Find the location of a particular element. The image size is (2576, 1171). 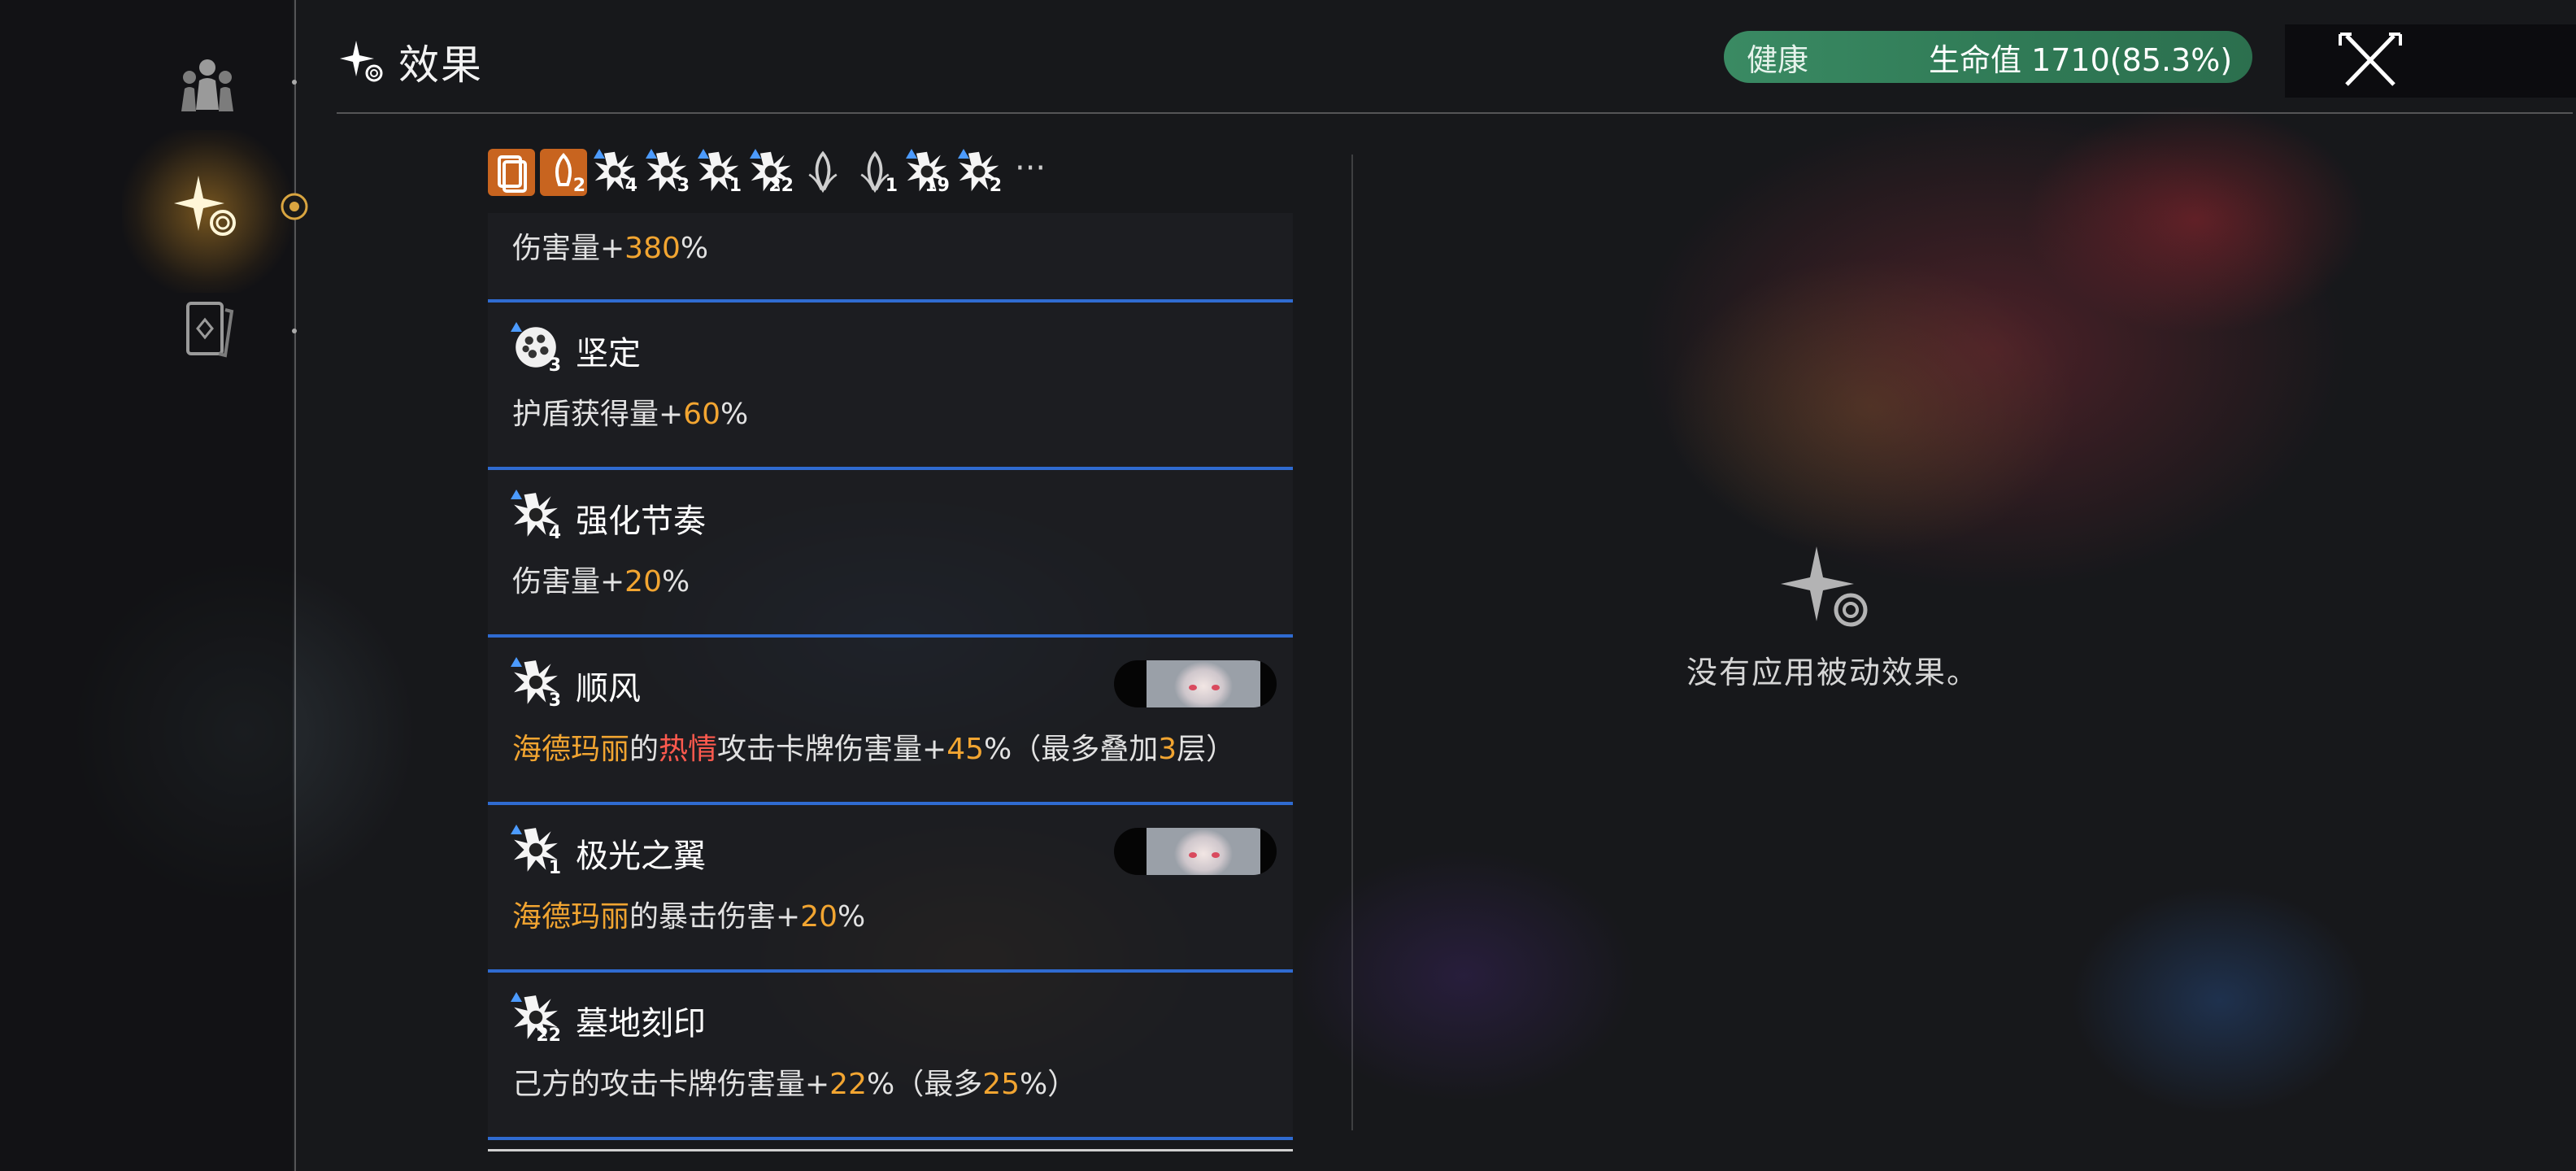

cards-icon is located at coordinates (210, 330).